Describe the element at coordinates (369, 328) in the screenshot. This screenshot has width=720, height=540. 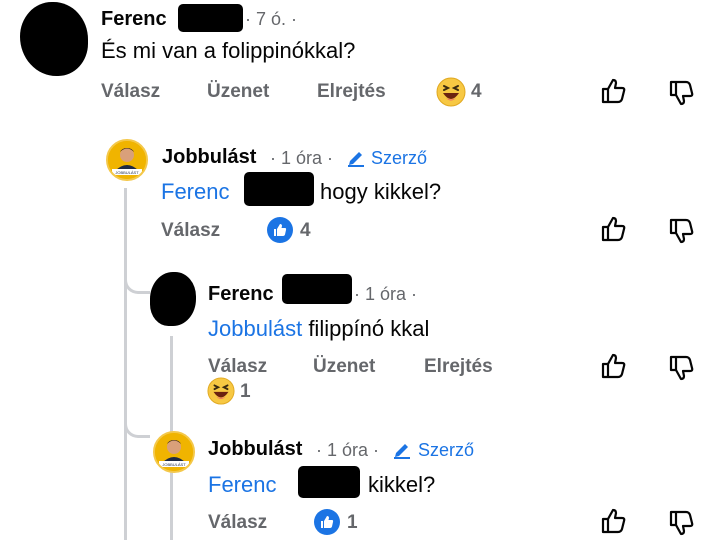
I see `comment-text: filippínó kkal` at that location.